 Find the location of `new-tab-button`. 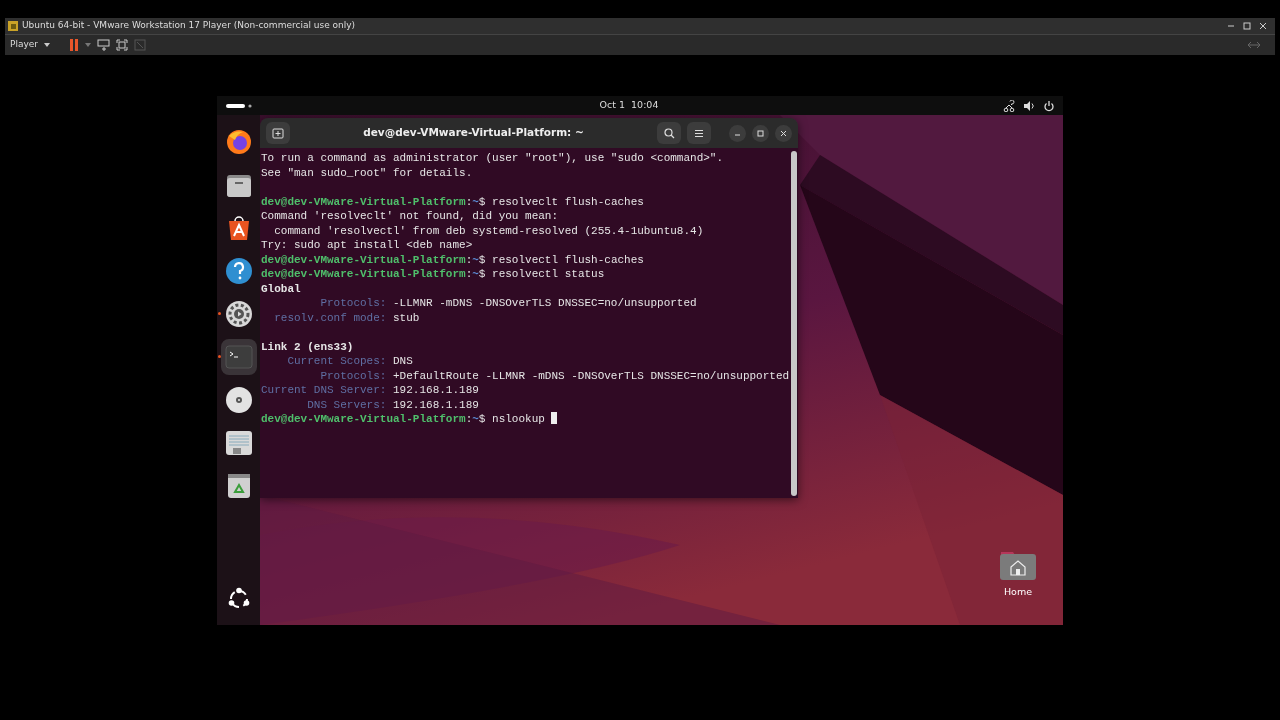

new-tab-button is located at coordinates (278, 133).